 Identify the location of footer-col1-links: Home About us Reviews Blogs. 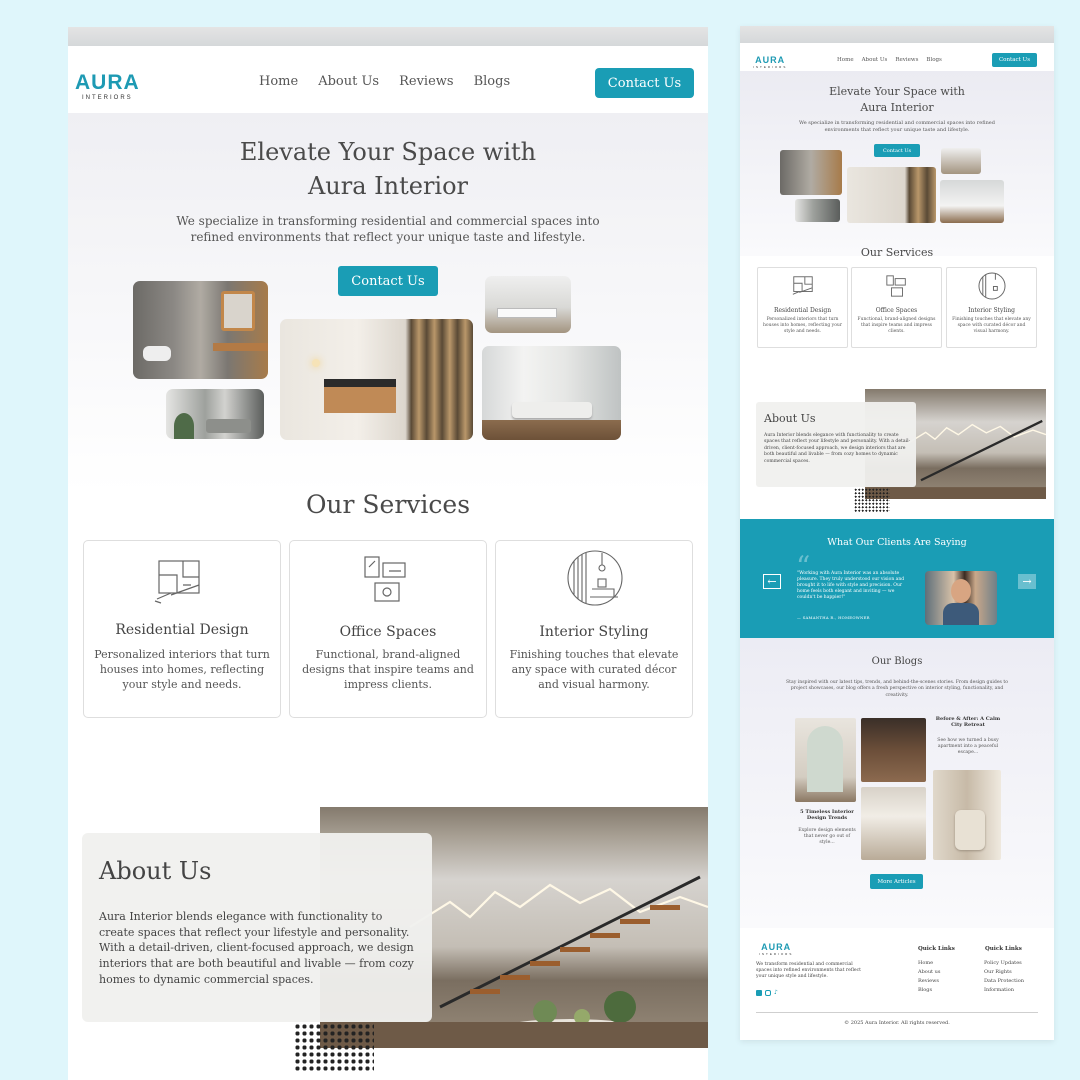
(929, 977).